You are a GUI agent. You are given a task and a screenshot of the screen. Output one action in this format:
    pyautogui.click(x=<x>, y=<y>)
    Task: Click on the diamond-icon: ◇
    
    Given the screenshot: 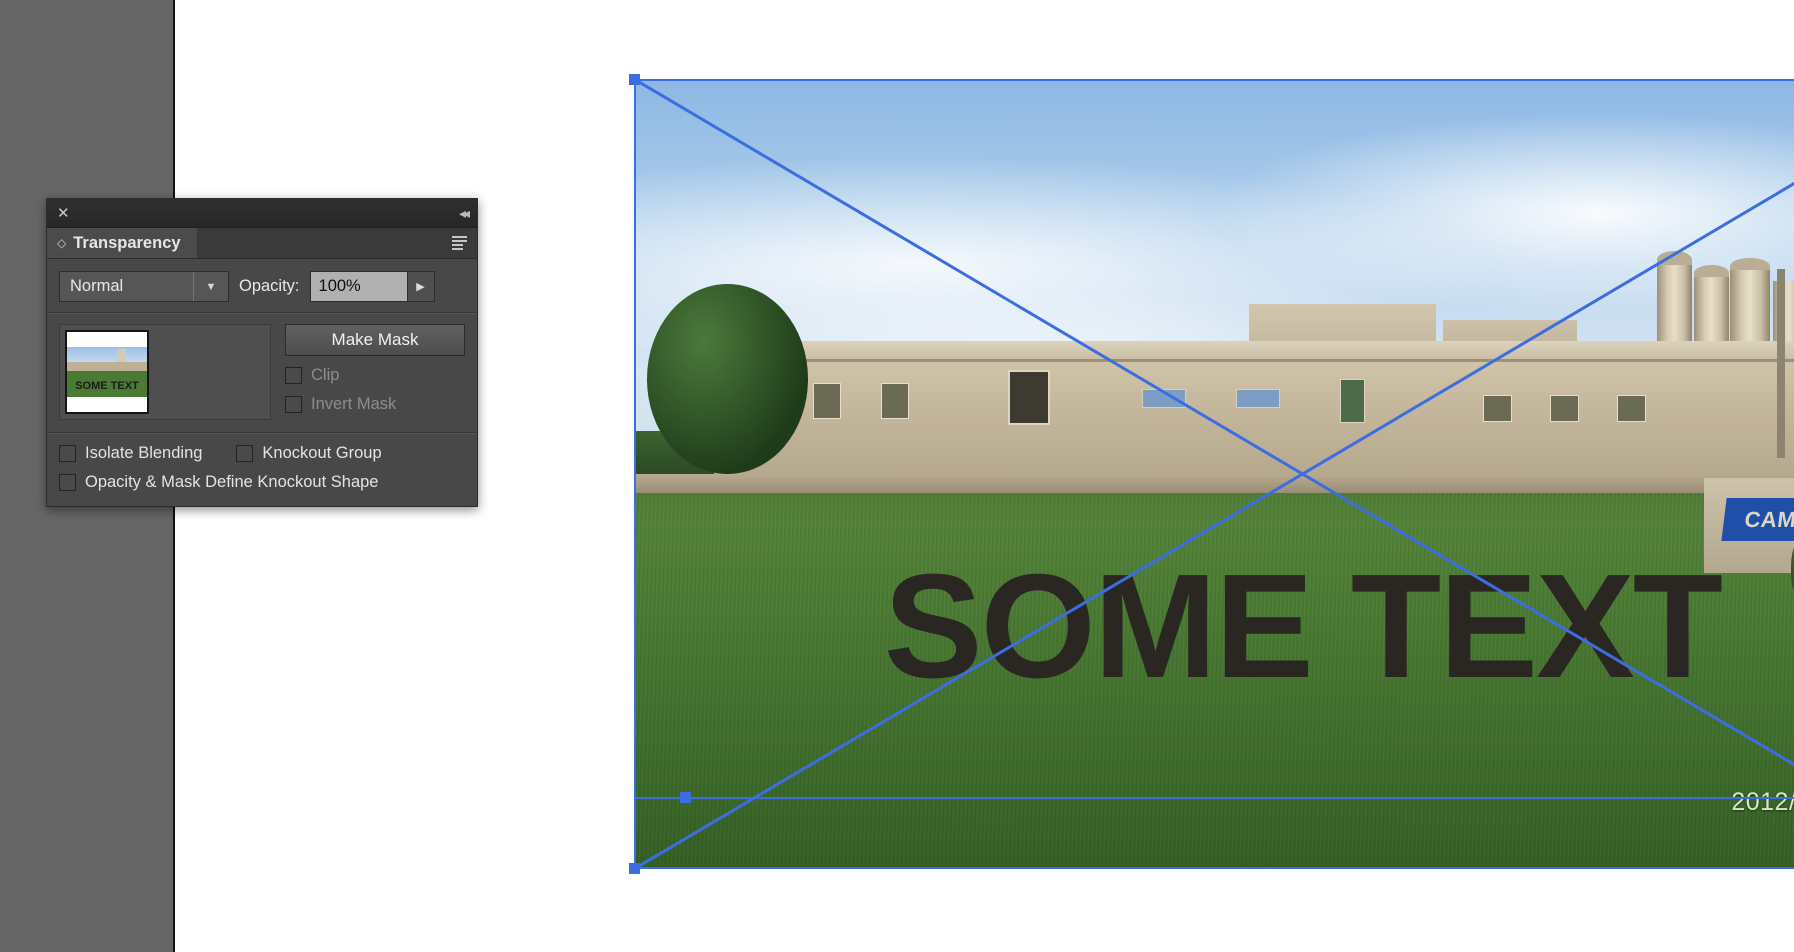 What is the action you would take?
    pyautogui.click(x=62, y=243)
    